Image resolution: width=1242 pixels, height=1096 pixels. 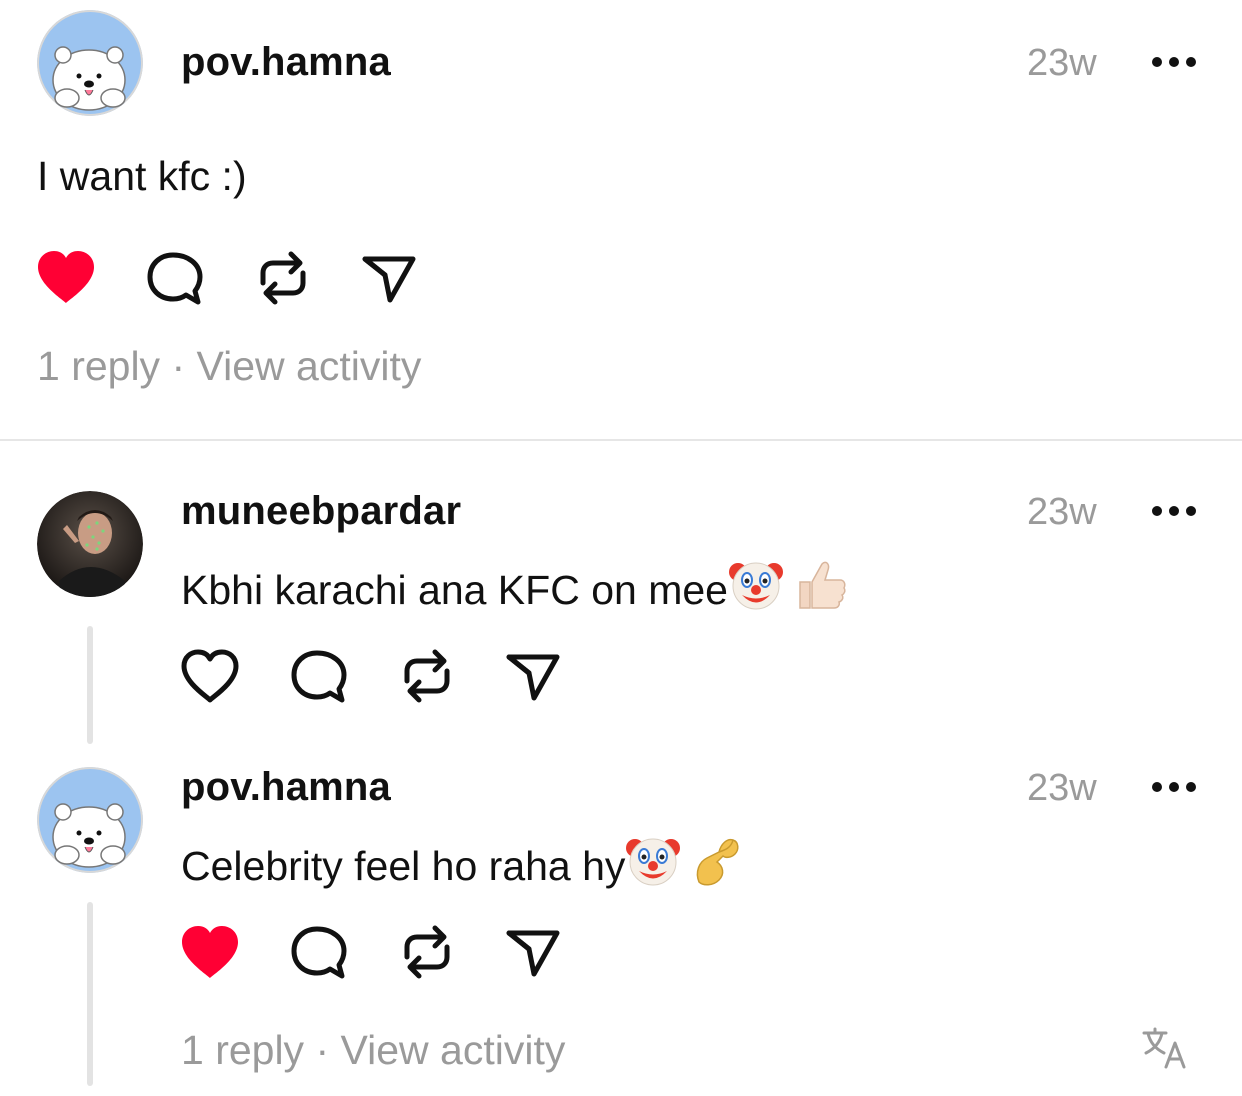 What do you see at coordinates (403, 866) in the screenshot?
I see `reply-text-content: Celebrity feel ho raha hy` at bounding box center [403, 866].